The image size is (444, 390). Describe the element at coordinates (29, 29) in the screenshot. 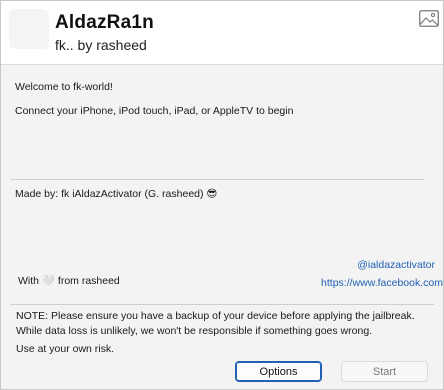

I see `app-logo` at that location.